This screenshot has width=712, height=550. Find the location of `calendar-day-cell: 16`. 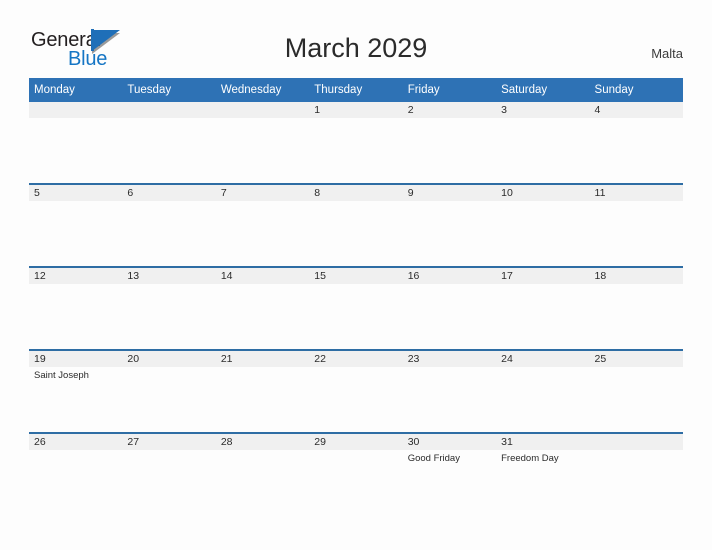

calendar-day-cell: 16 is located at coordinates (449, 308).